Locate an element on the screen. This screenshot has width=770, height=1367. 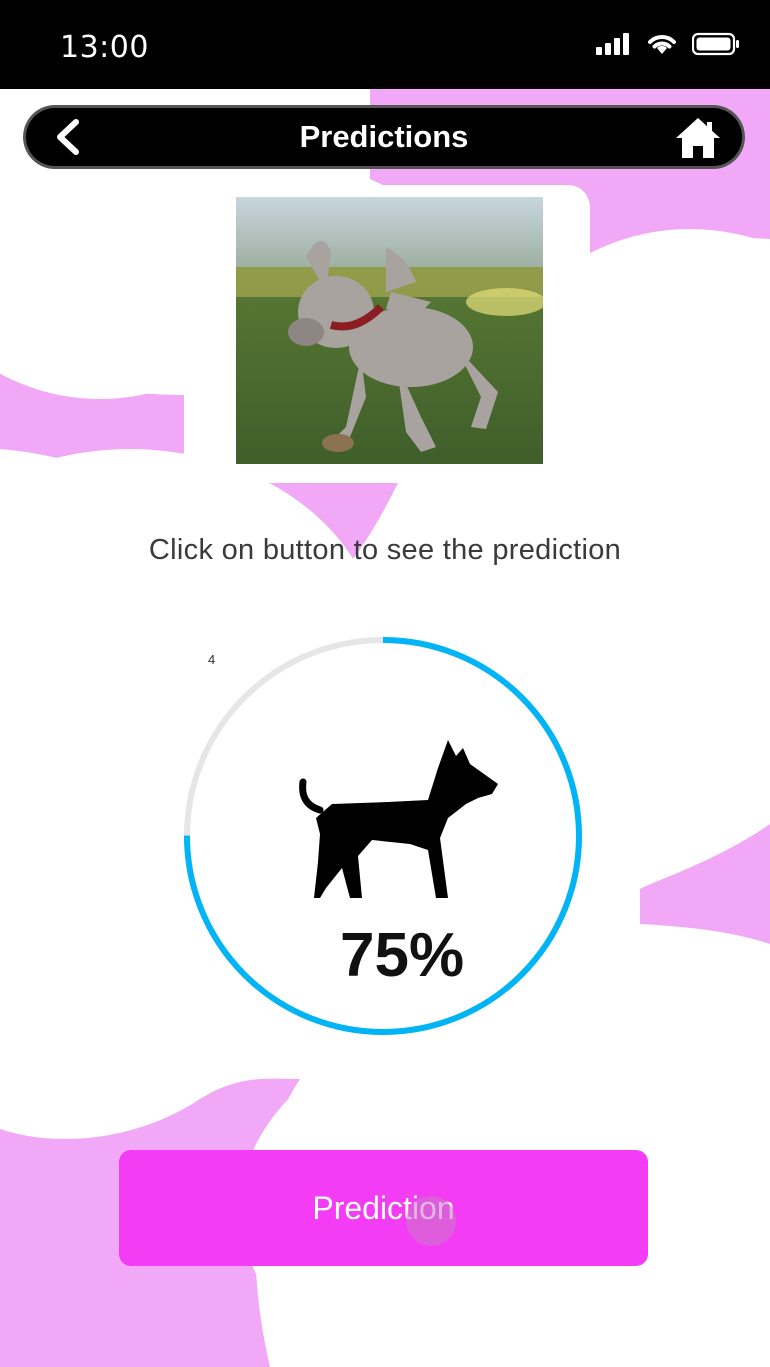
status-time: 13:00 is located at coordinates (104, 47).